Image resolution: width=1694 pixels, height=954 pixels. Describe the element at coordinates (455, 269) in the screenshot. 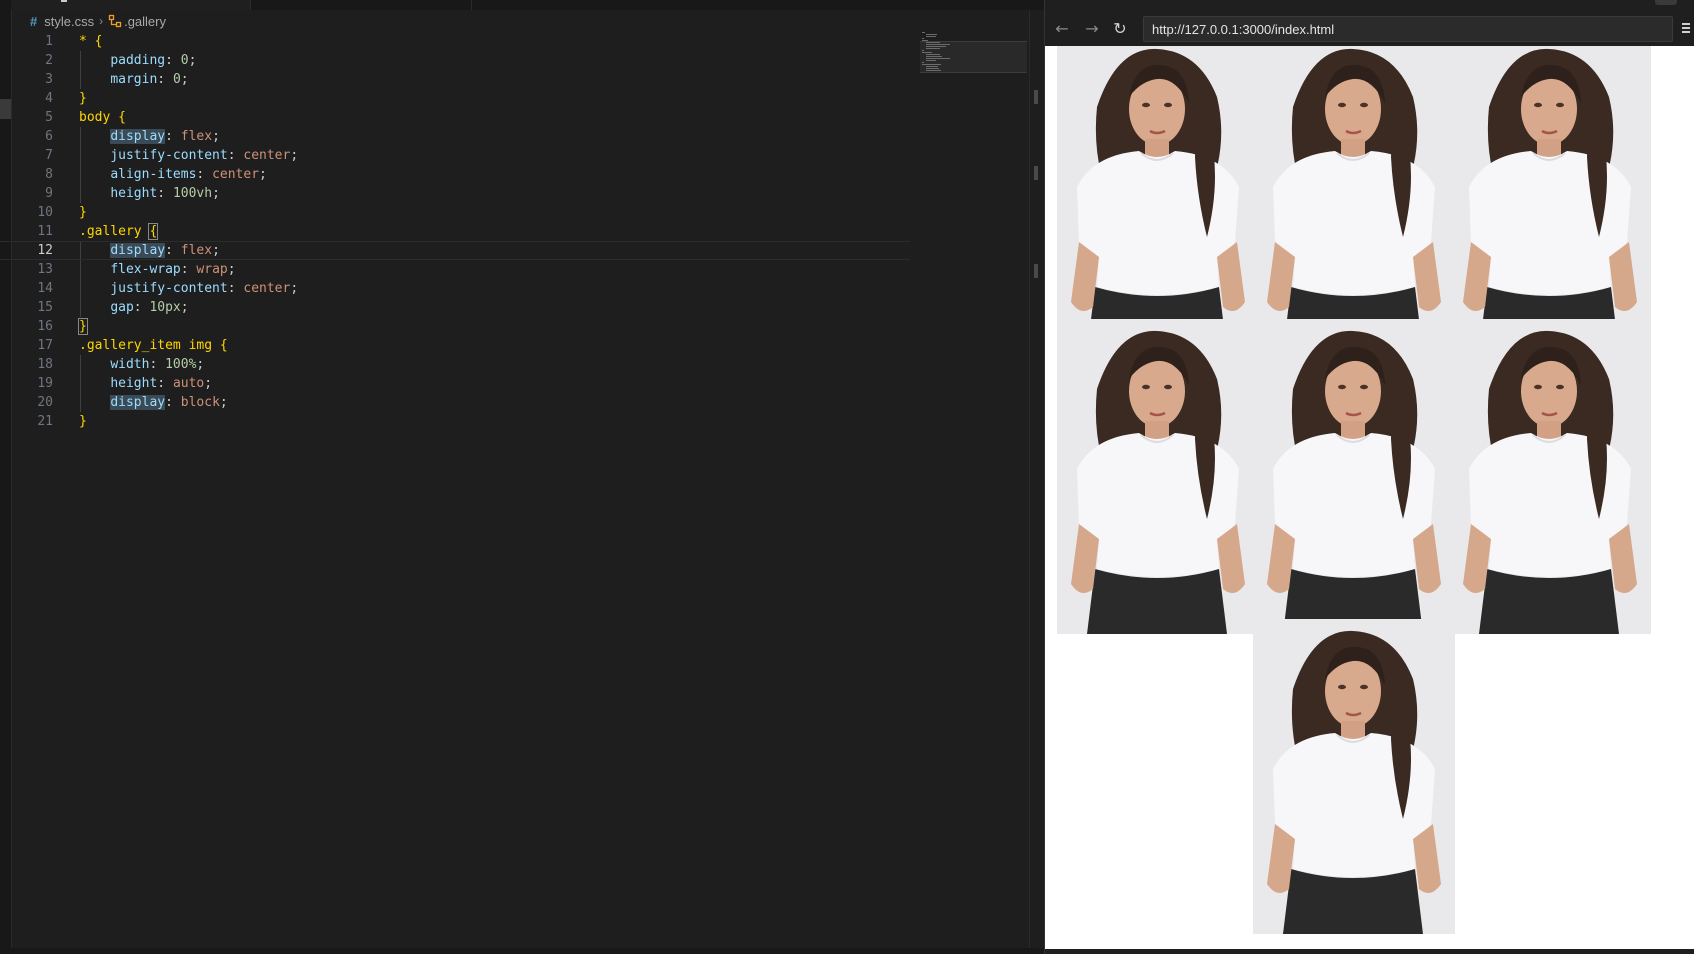

I see `code-line: 13 flex-wrap: wrap;` at that location.